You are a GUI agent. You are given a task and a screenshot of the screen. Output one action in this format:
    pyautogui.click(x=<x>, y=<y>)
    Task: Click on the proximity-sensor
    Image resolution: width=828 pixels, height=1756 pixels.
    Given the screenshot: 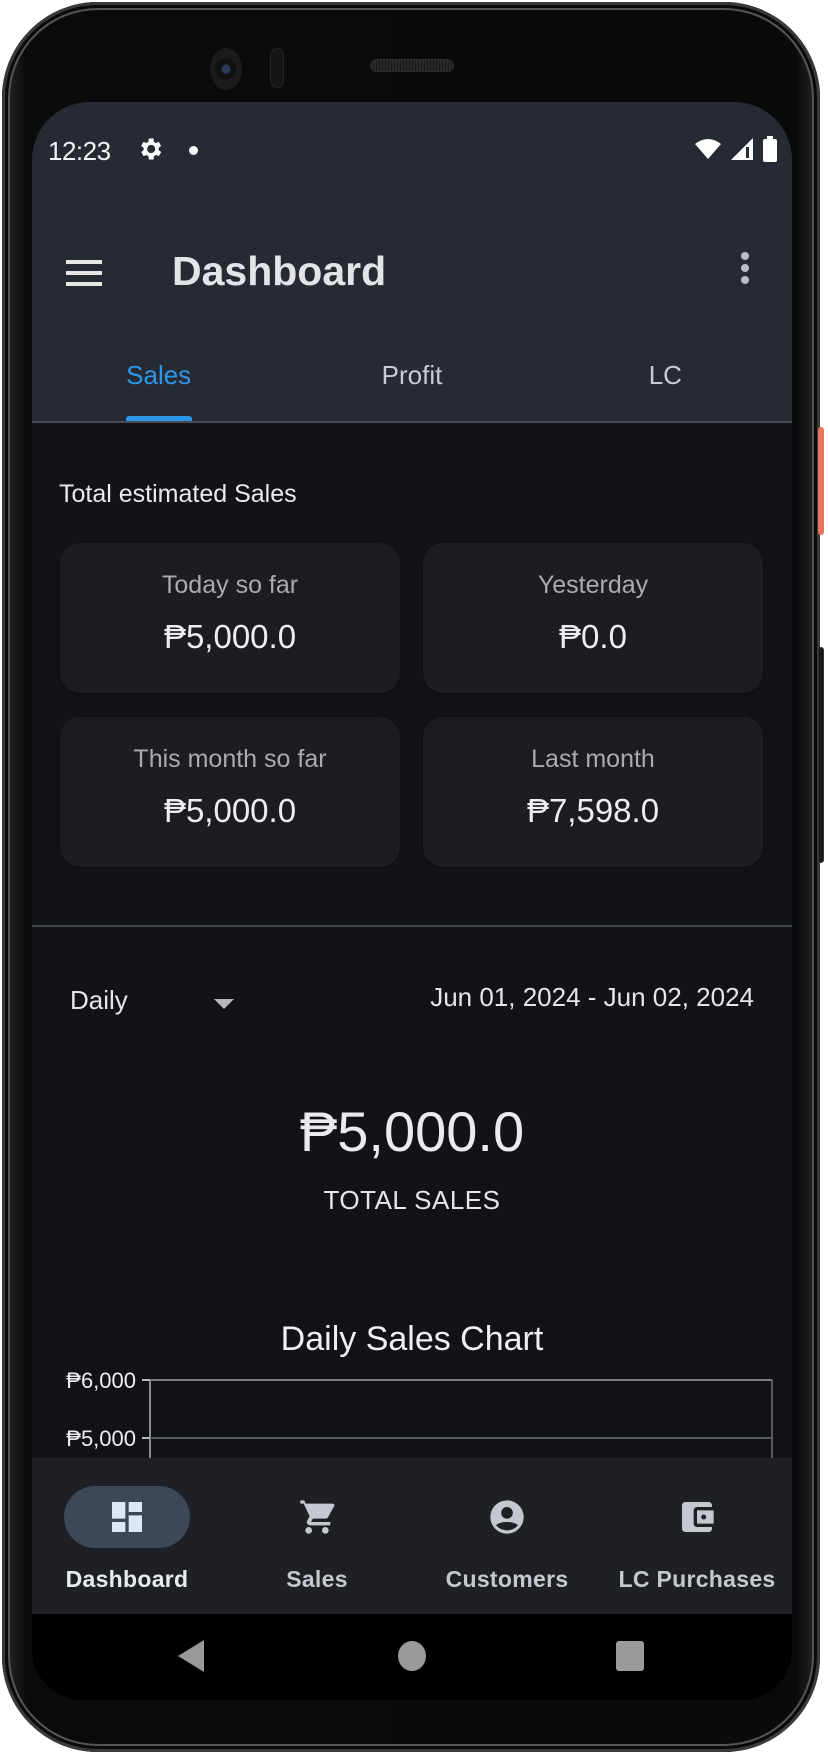 What is the action you would take?
    pyautogui.click(x=277, y=68)
    